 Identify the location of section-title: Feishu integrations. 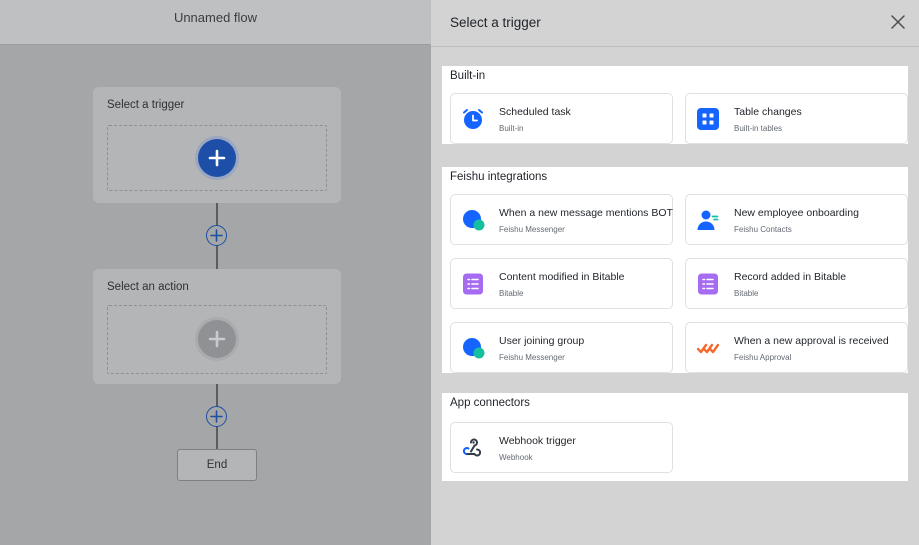
(499, 177).